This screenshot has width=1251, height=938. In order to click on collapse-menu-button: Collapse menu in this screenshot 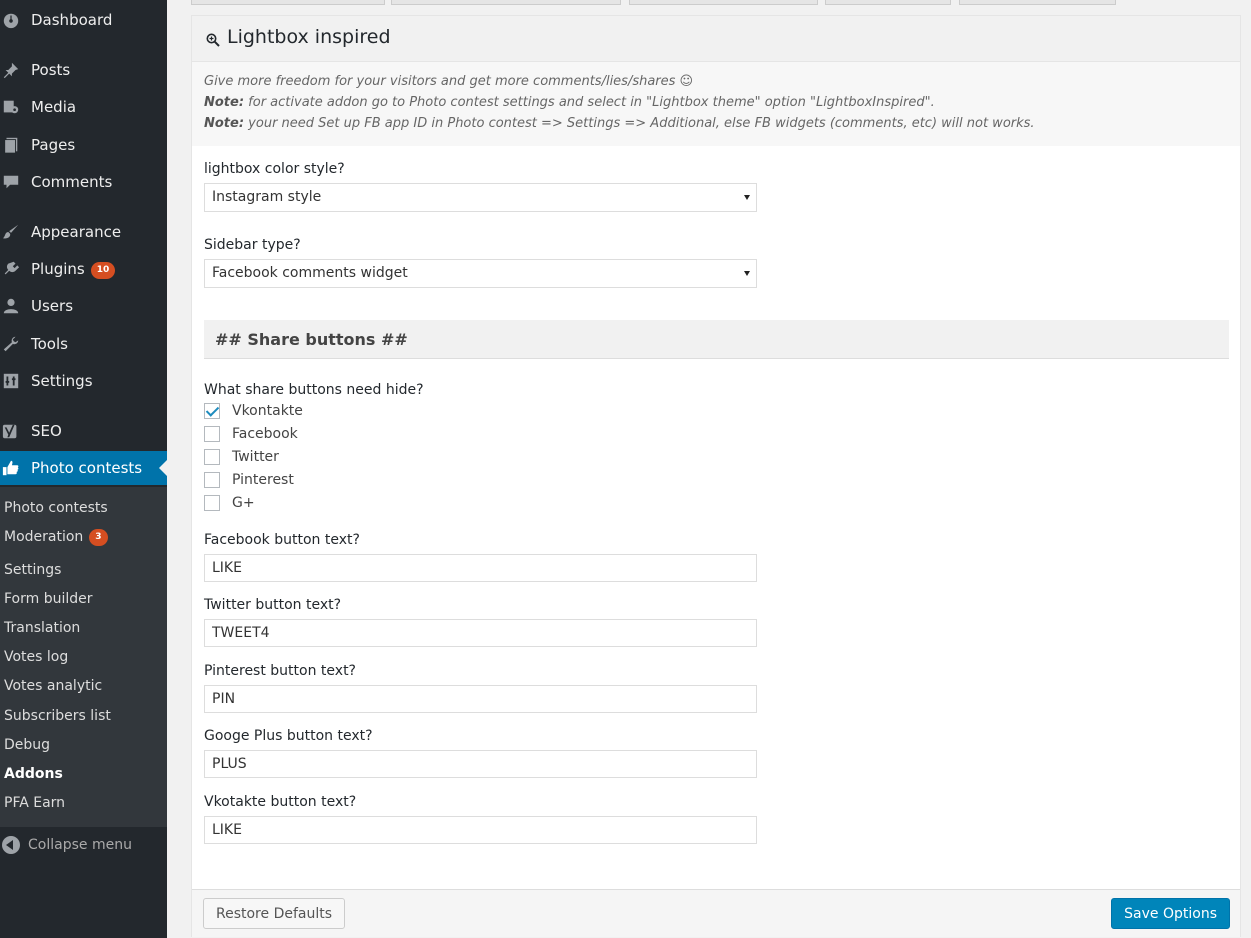, I will do `click(67, 845)`.